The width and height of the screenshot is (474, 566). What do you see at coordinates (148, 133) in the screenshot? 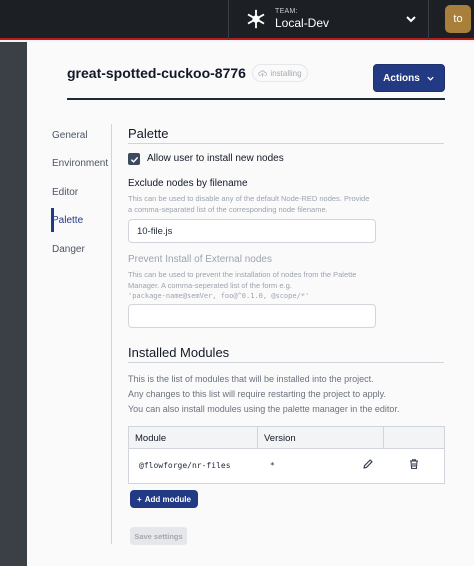
I see `section-title-palette: Palette` at bounding box center [148, 133].